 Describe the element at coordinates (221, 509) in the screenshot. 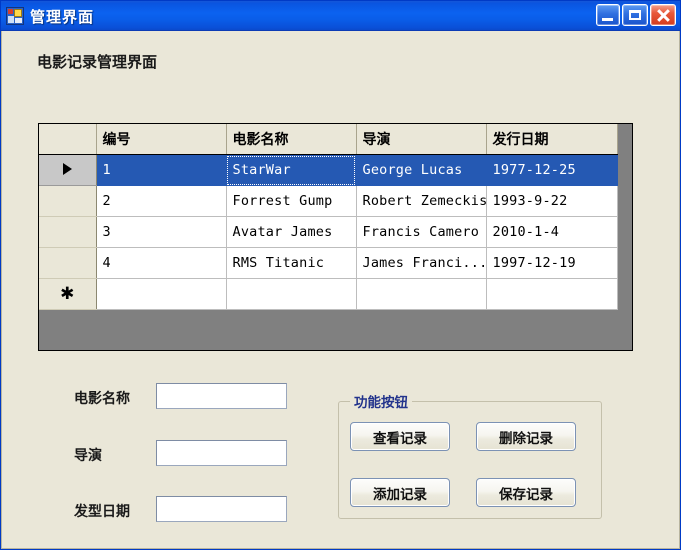

I see `release-date-input` at that location.